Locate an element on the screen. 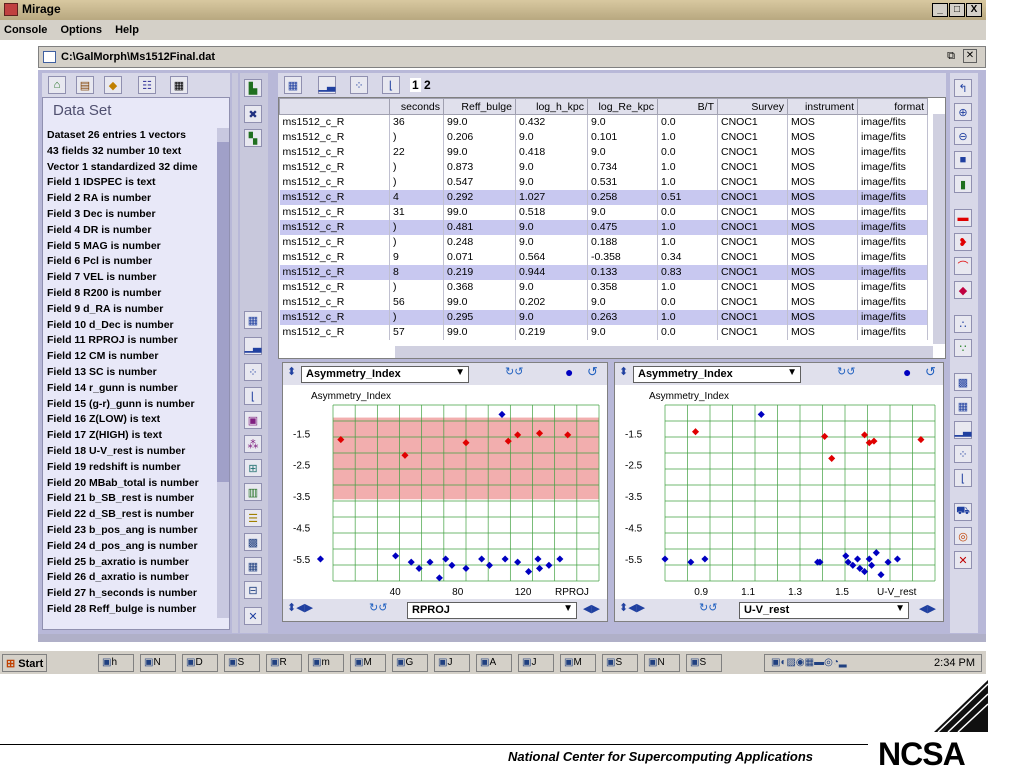  remove-icon: ✖ is located at coordinates (253, 114).